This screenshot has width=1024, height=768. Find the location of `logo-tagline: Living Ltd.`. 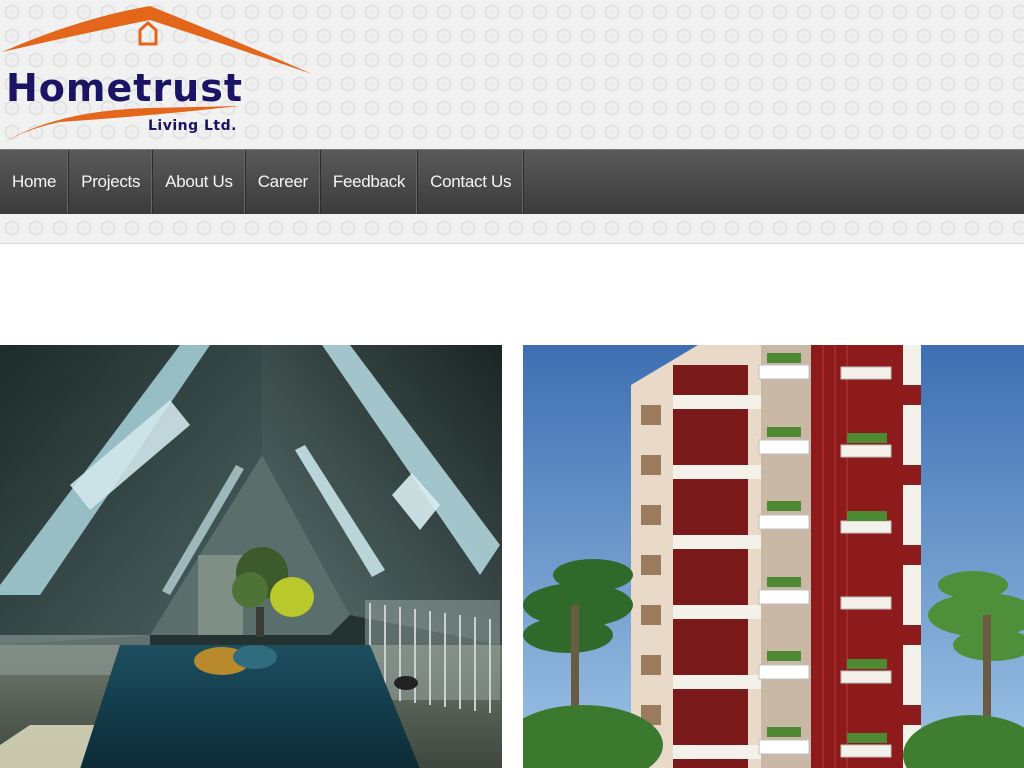

logo-tagline: Living Ltd. is located at coordinates (192, 126).